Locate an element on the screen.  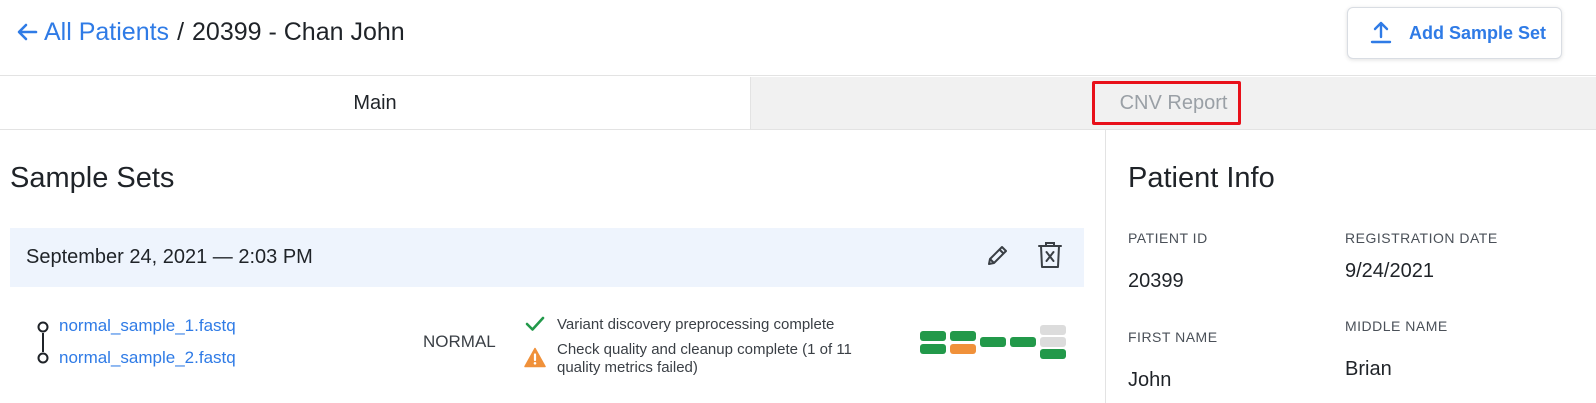
trash-icon is located at coordinates (1050, 255).